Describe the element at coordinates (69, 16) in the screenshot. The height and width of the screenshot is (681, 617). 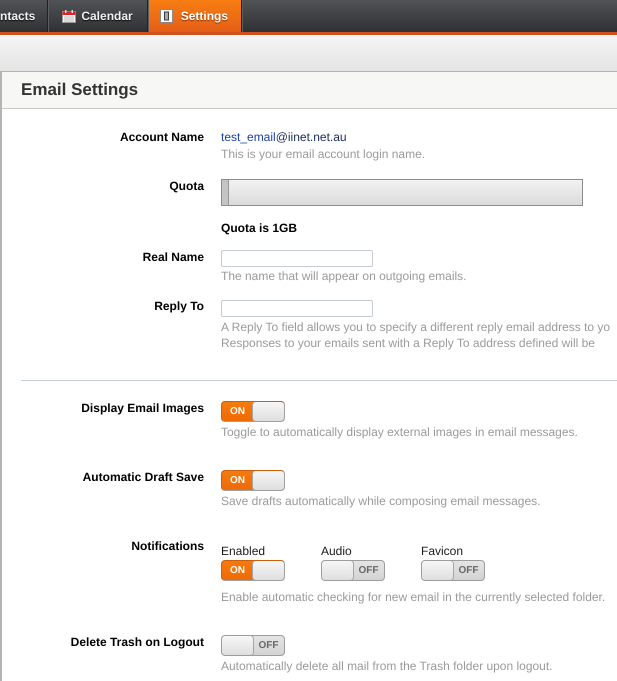
I see `calendar-icon` at that location.